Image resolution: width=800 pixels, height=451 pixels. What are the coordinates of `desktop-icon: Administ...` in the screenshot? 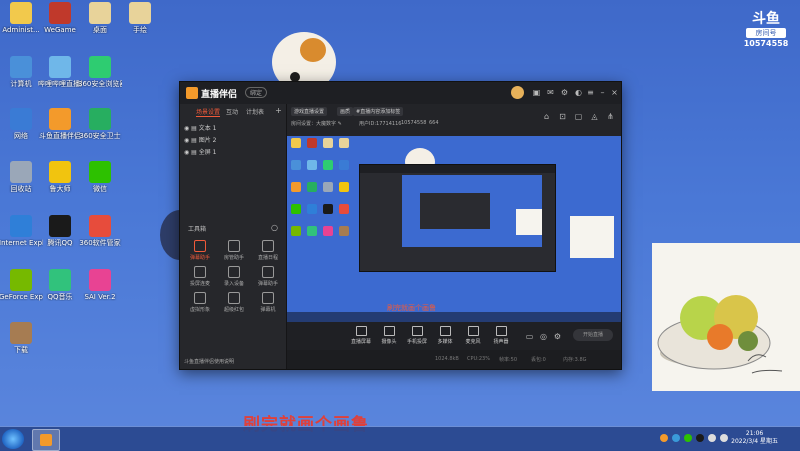 It's located at (21, 18).